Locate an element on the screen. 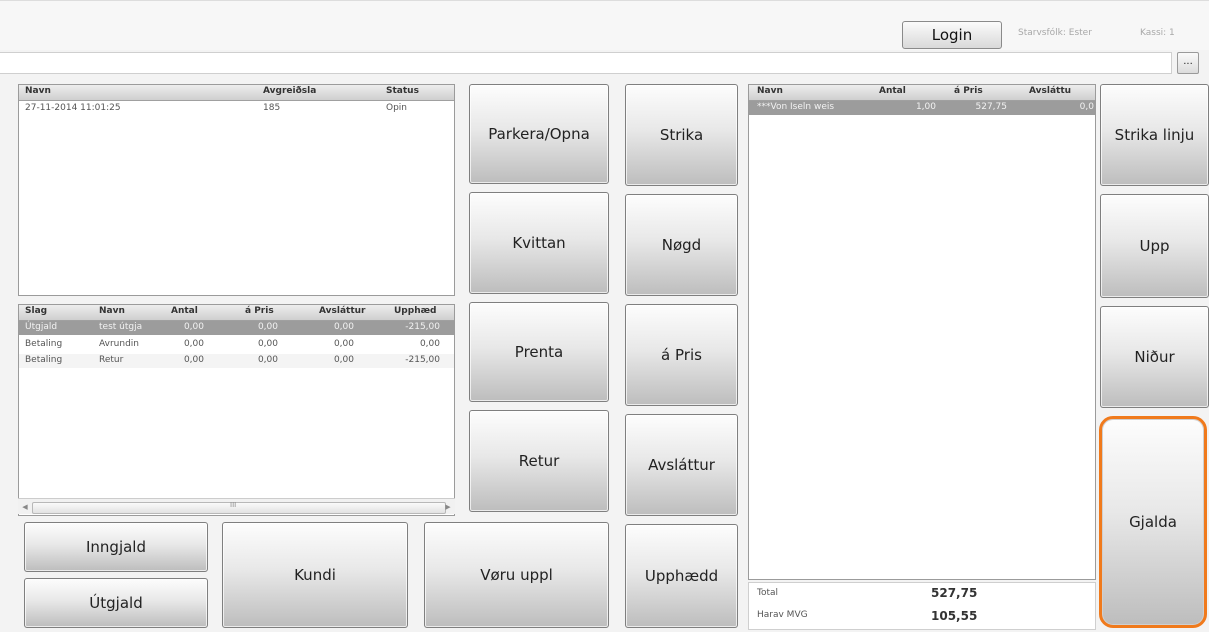 The height and width of the screenshot is (632, 1209). column-header-status: Status is located at coordinates (402, 91).